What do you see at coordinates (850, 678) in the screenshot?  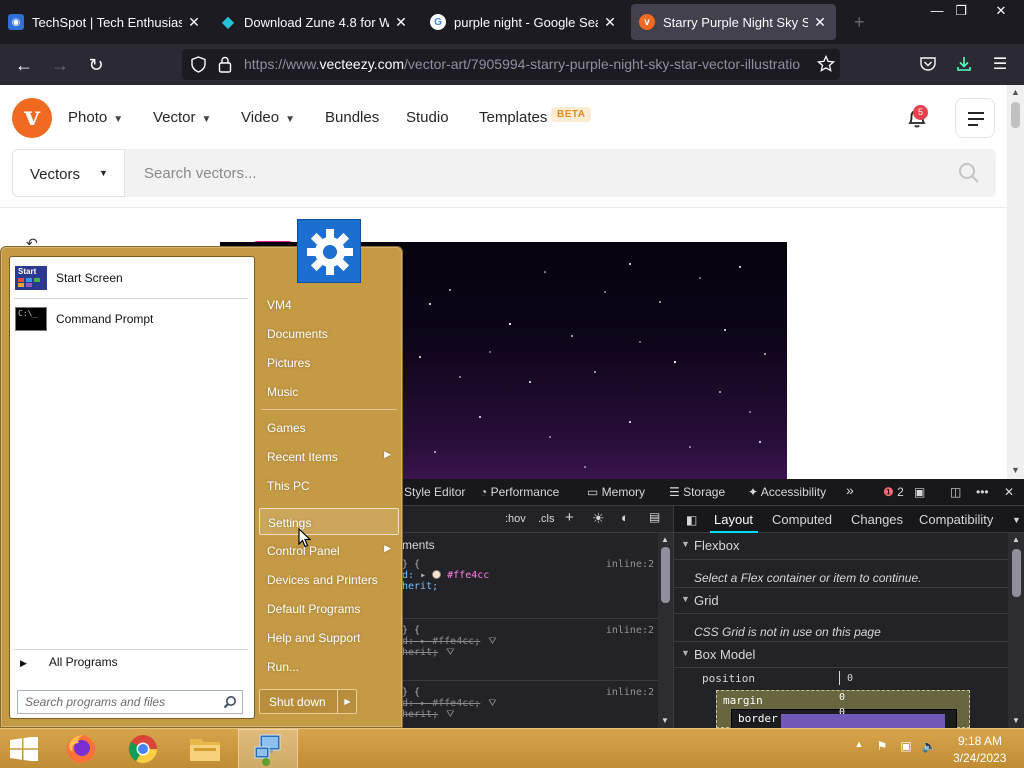 I see `box-position-value: 0` at bounding box center [850, 678].